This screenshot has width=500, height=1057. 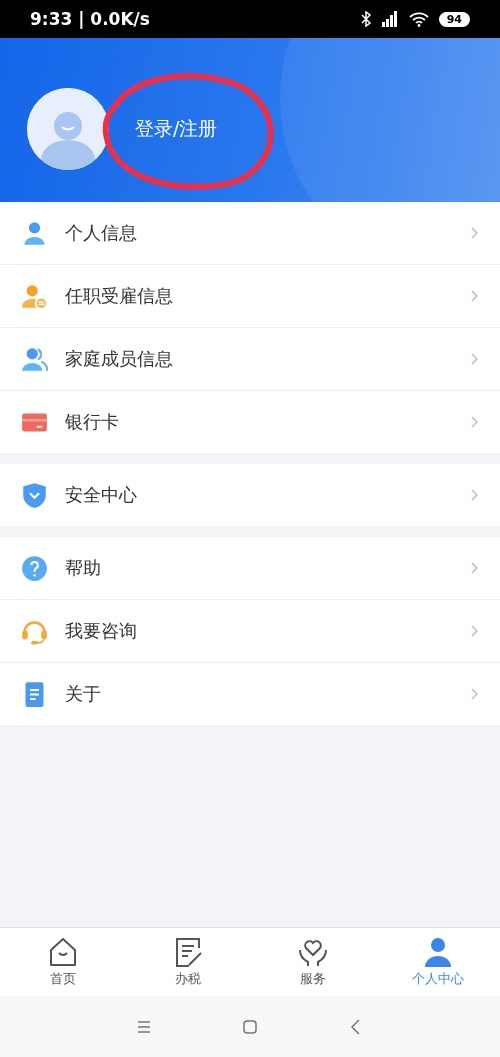 What do you see at coordinates (90, 19) in the screenshot?
I see `status-time: 9:33 | 0.0K/s` at bounding box center [90, 19].